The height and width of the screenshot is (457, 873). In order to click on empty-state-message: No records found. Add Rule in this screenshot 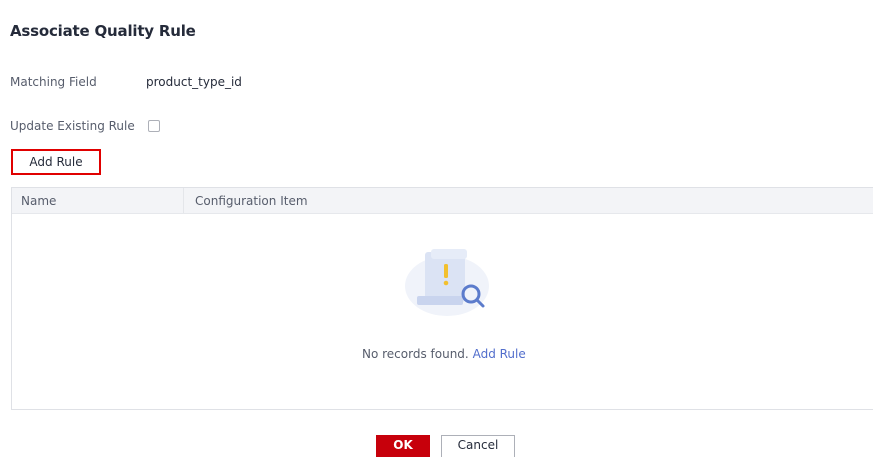, I will do `click(444, 354)`.